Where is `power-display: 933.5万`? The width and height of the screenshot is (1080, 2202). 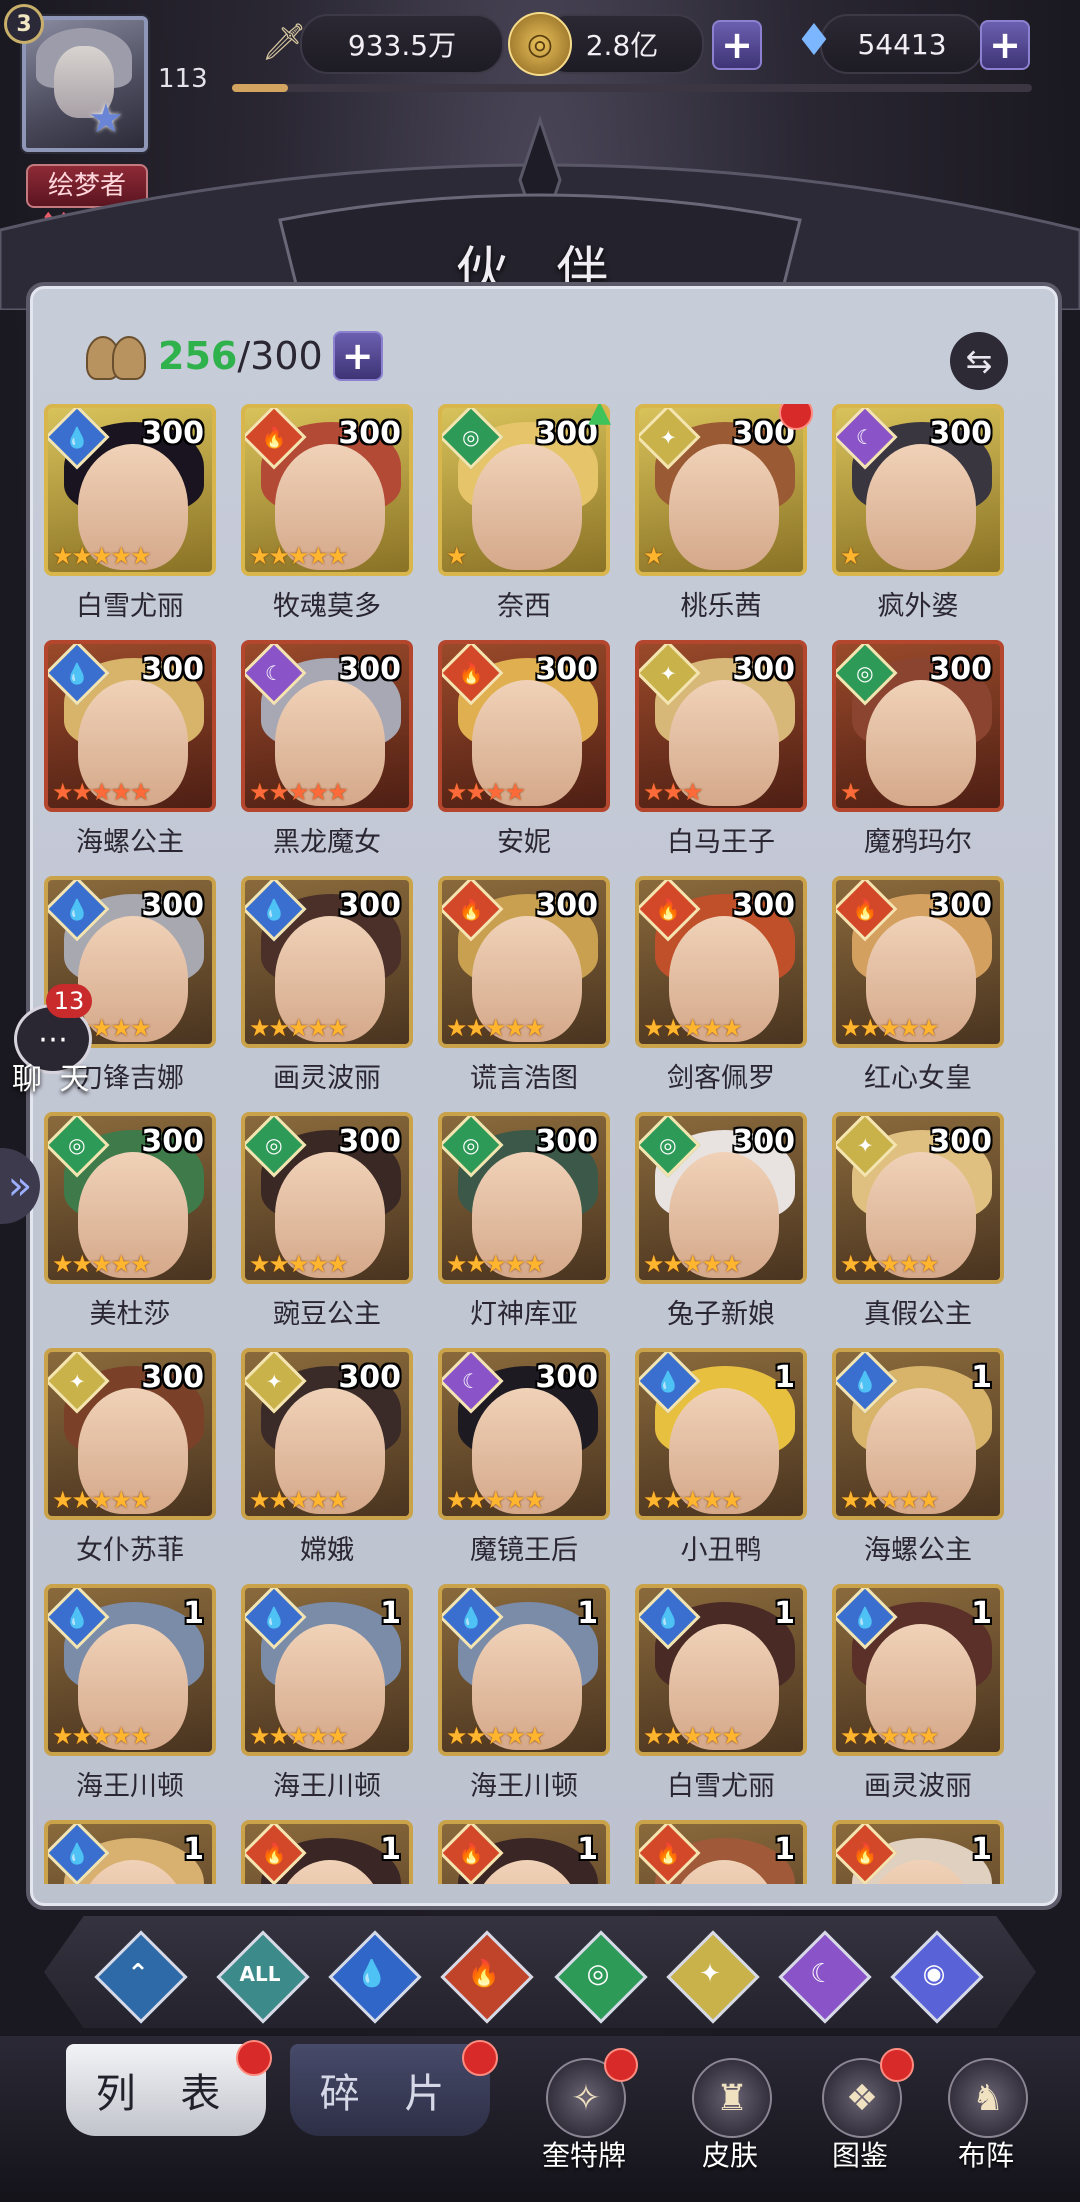 power-display: 933.5万 is located at coordinates (402, 44).